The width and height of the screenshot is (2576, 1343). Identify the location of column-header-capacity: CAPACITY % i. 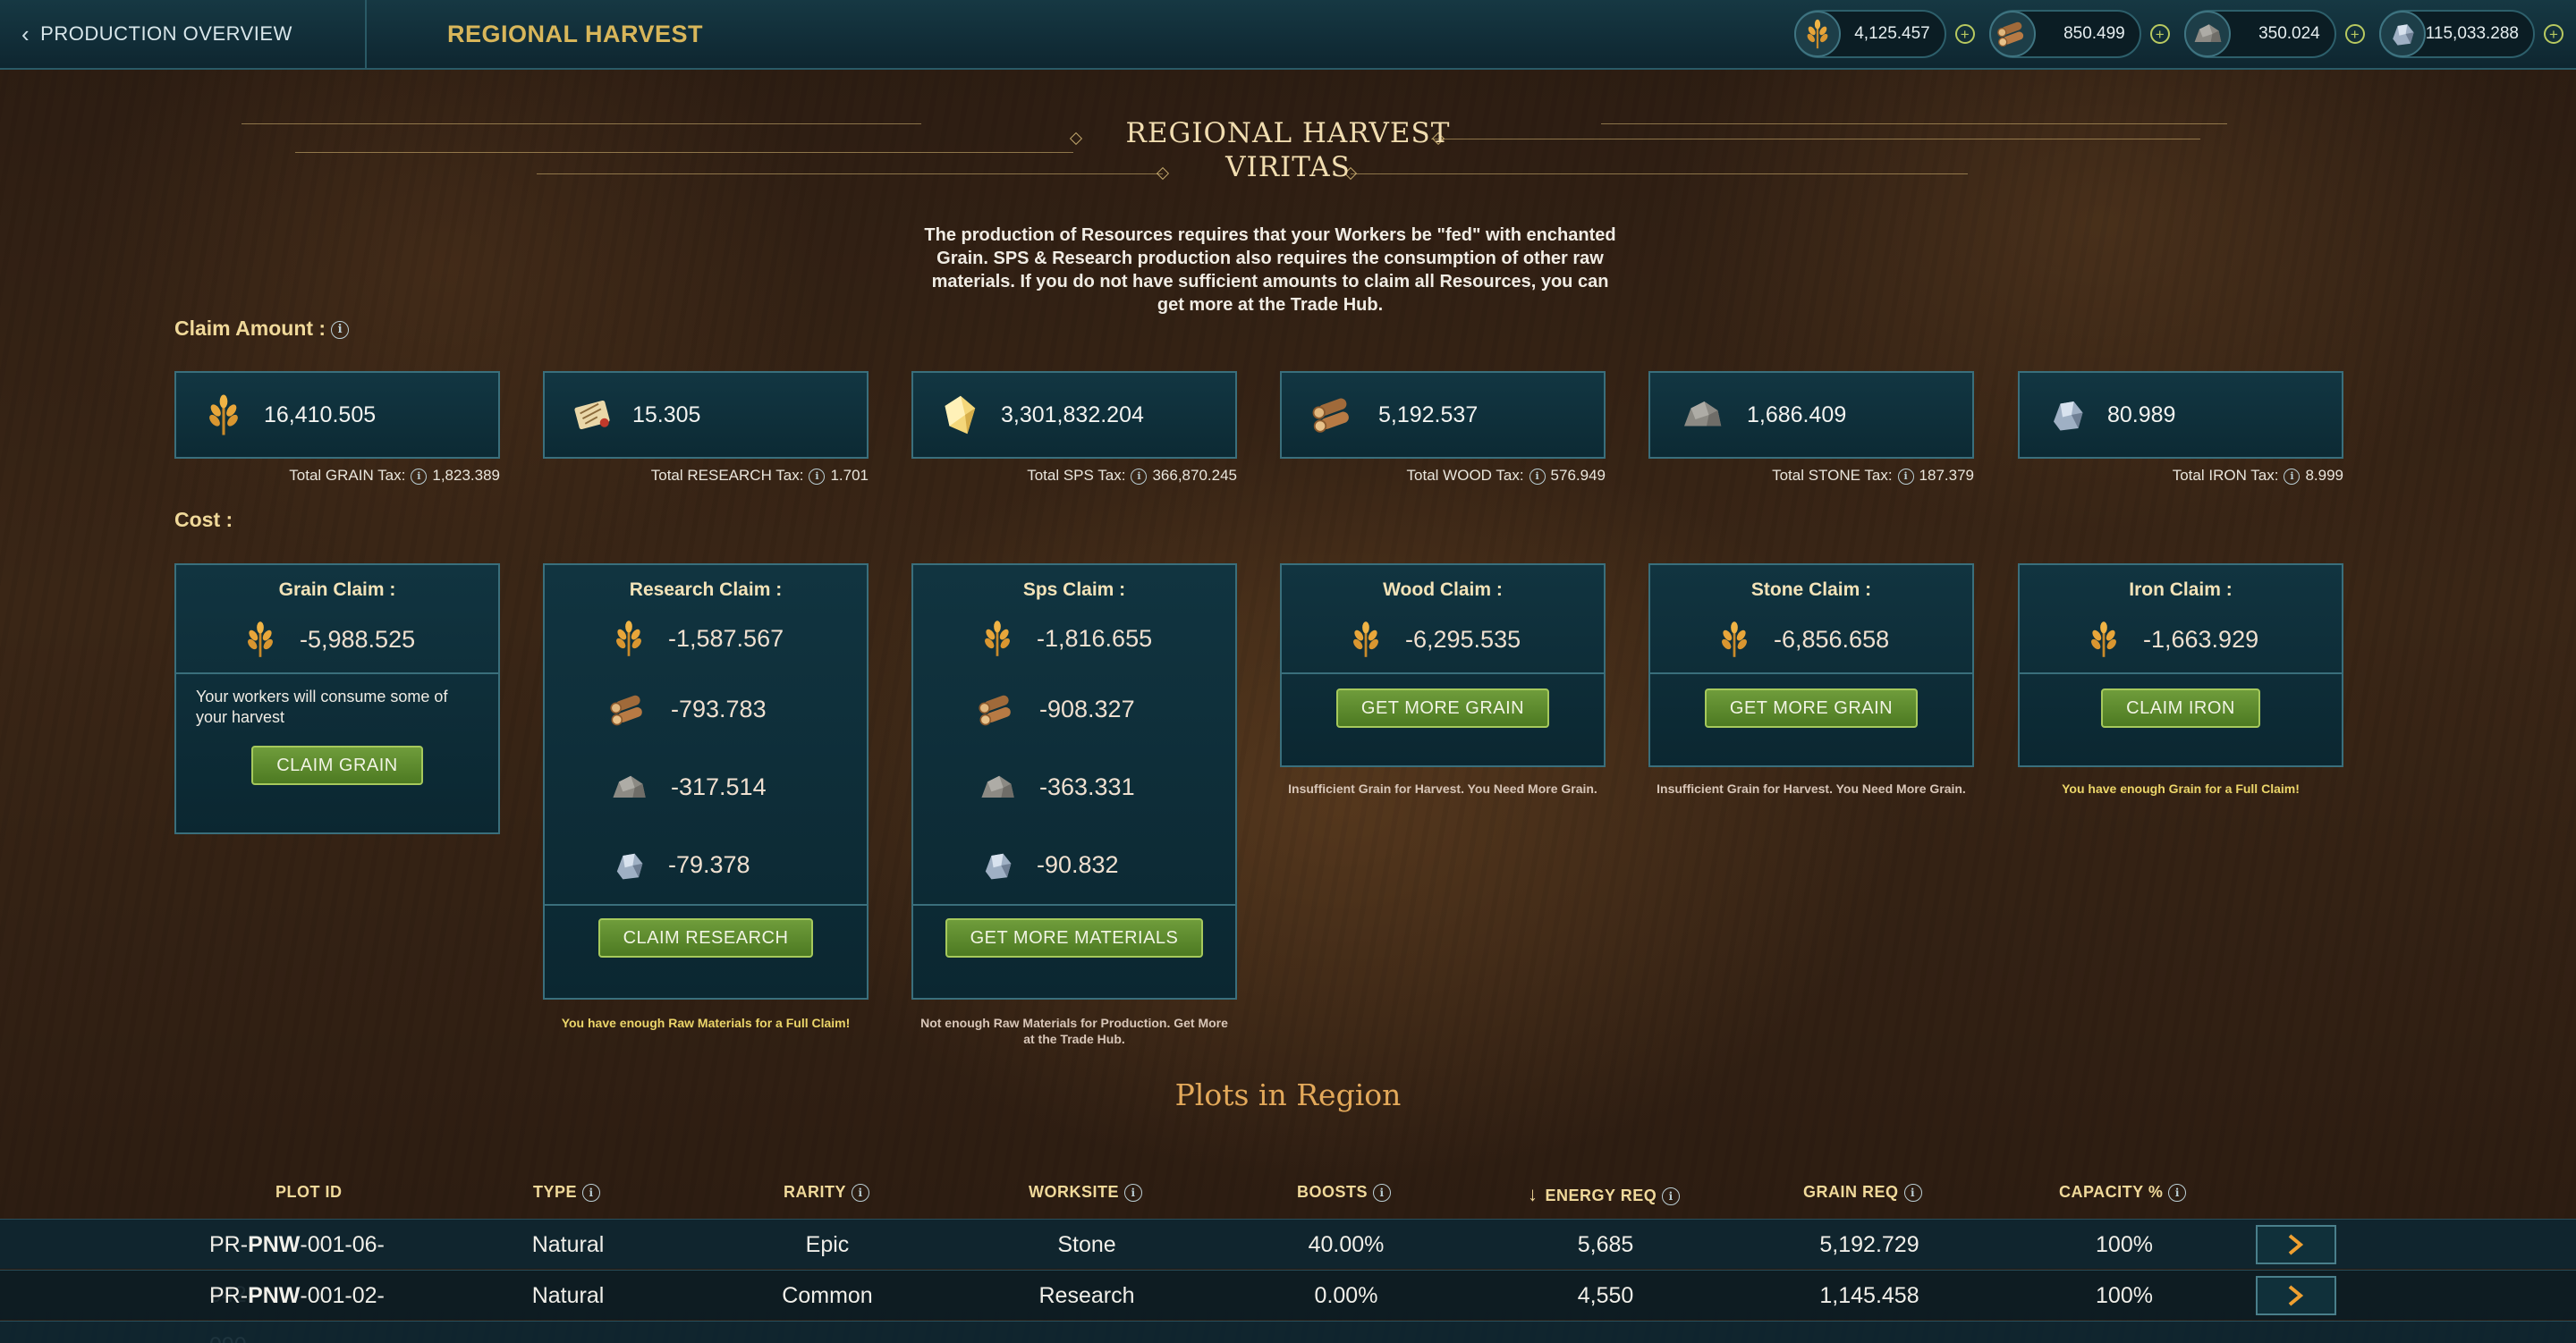
(2123, 1193).